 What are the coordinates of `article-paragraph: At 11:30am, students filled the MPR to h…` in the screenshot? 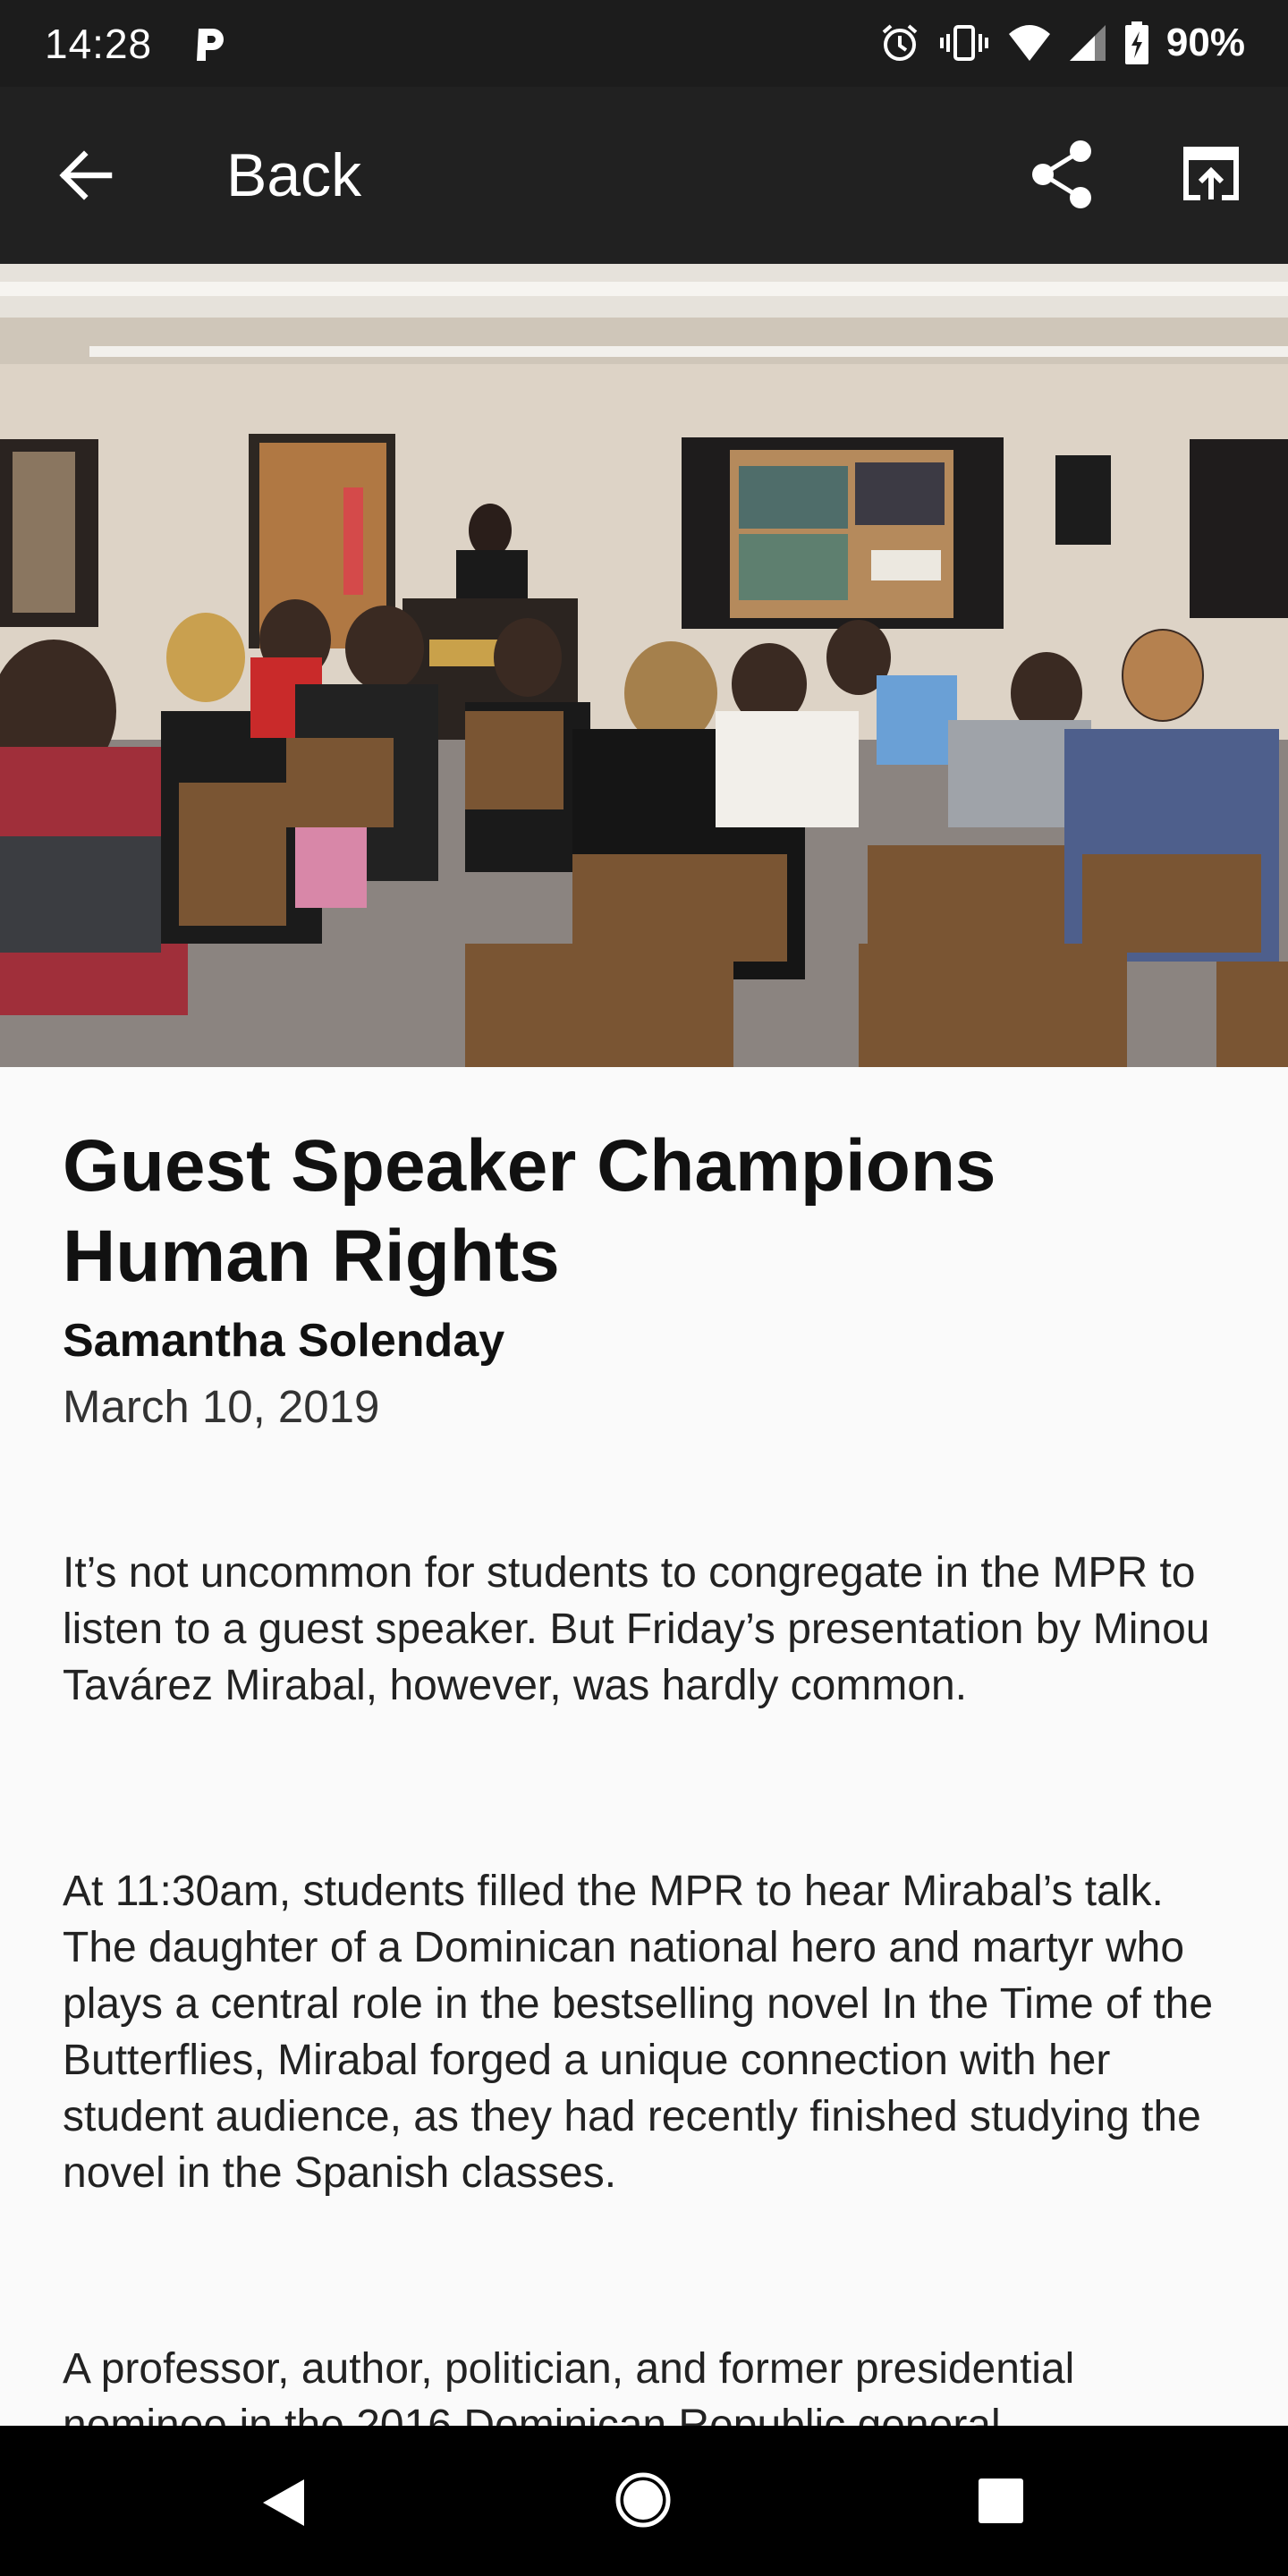 It's located at (638, 2032).